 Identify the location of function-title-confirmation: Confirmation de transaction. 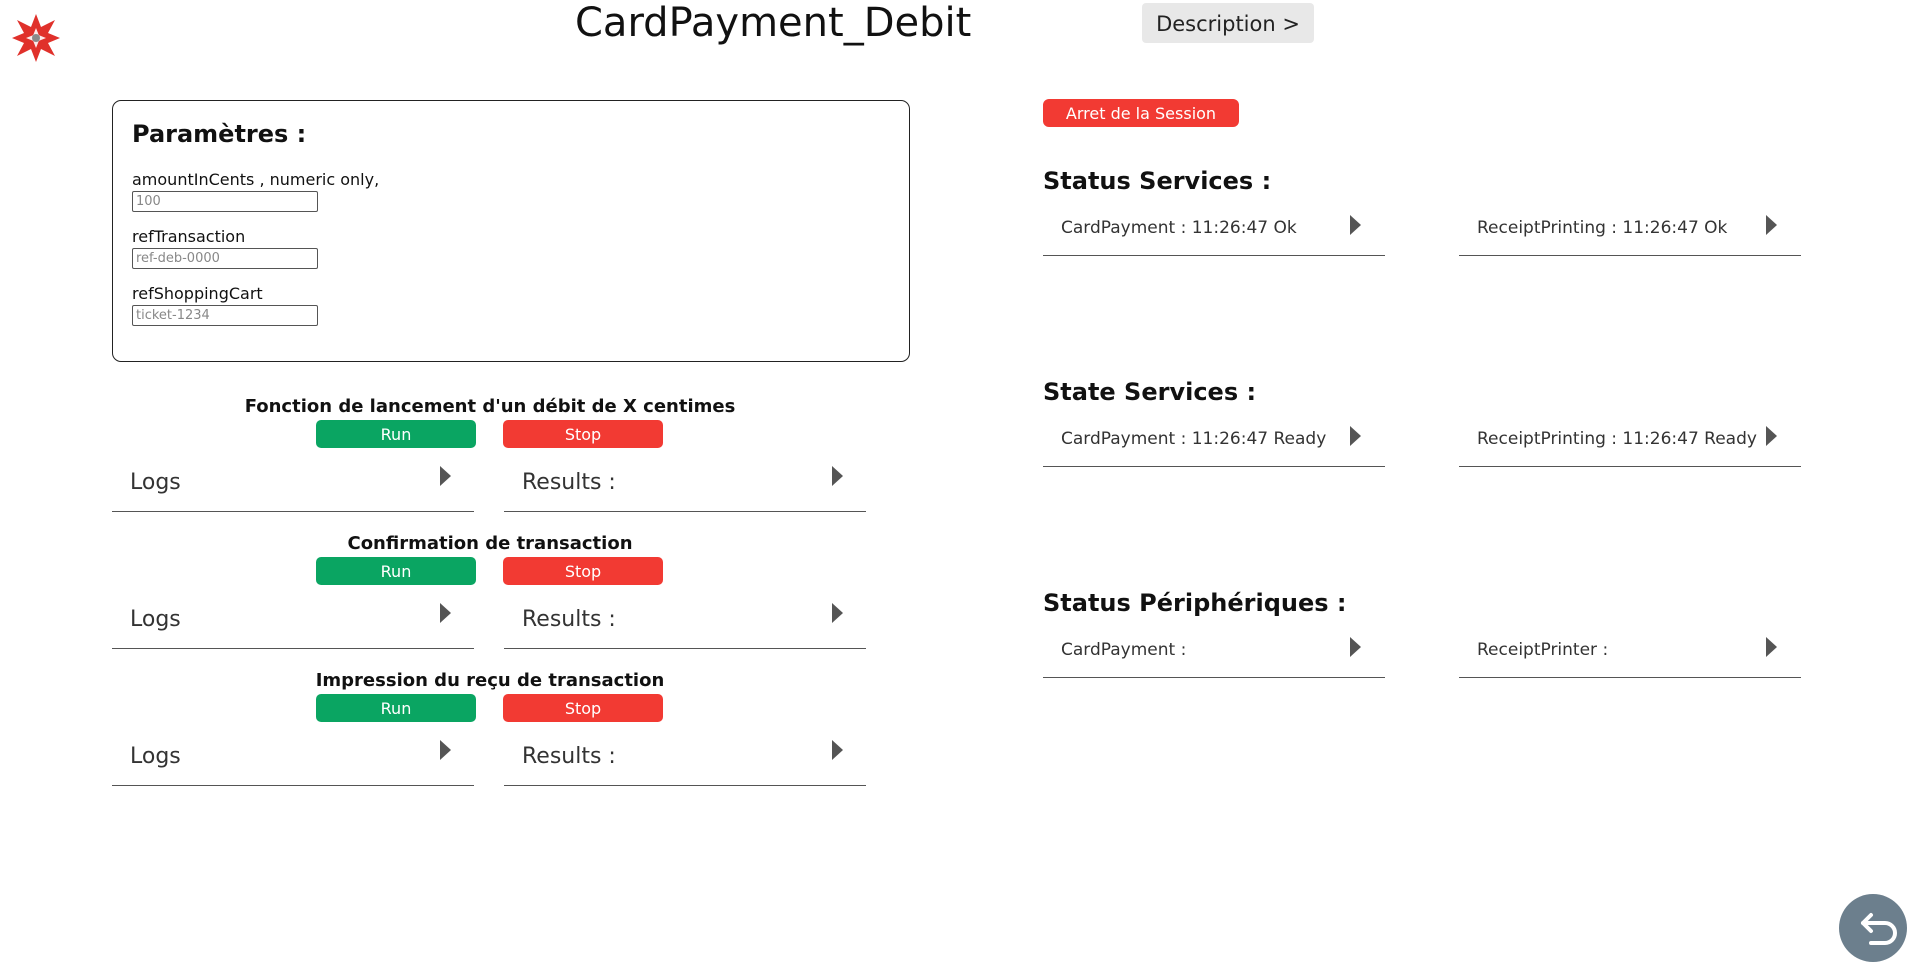
(490, 543).